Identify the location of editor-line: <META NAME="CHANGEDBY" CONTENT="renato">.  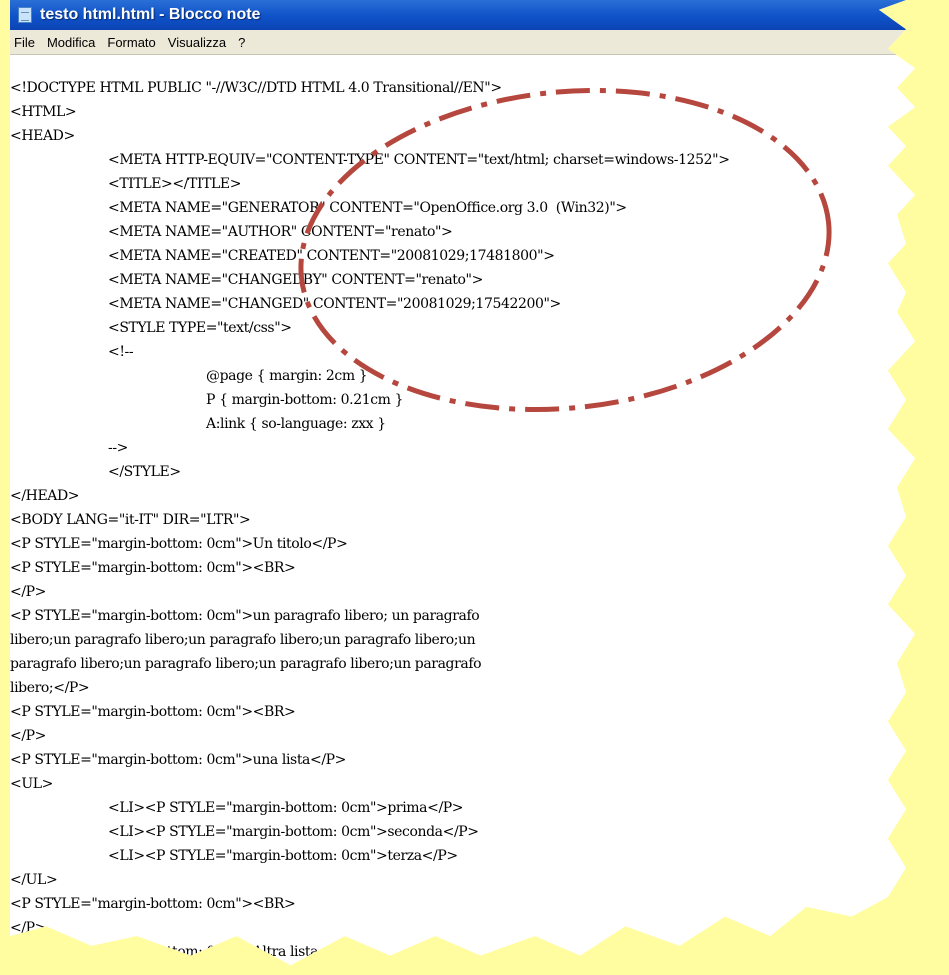
(295, 280).